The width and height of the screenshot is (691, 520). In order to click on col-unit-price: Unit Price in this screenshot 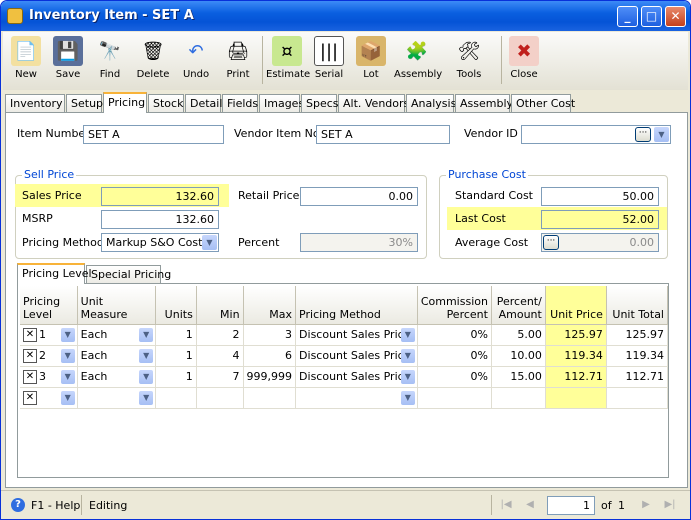, I will do `click(576, 305)`.